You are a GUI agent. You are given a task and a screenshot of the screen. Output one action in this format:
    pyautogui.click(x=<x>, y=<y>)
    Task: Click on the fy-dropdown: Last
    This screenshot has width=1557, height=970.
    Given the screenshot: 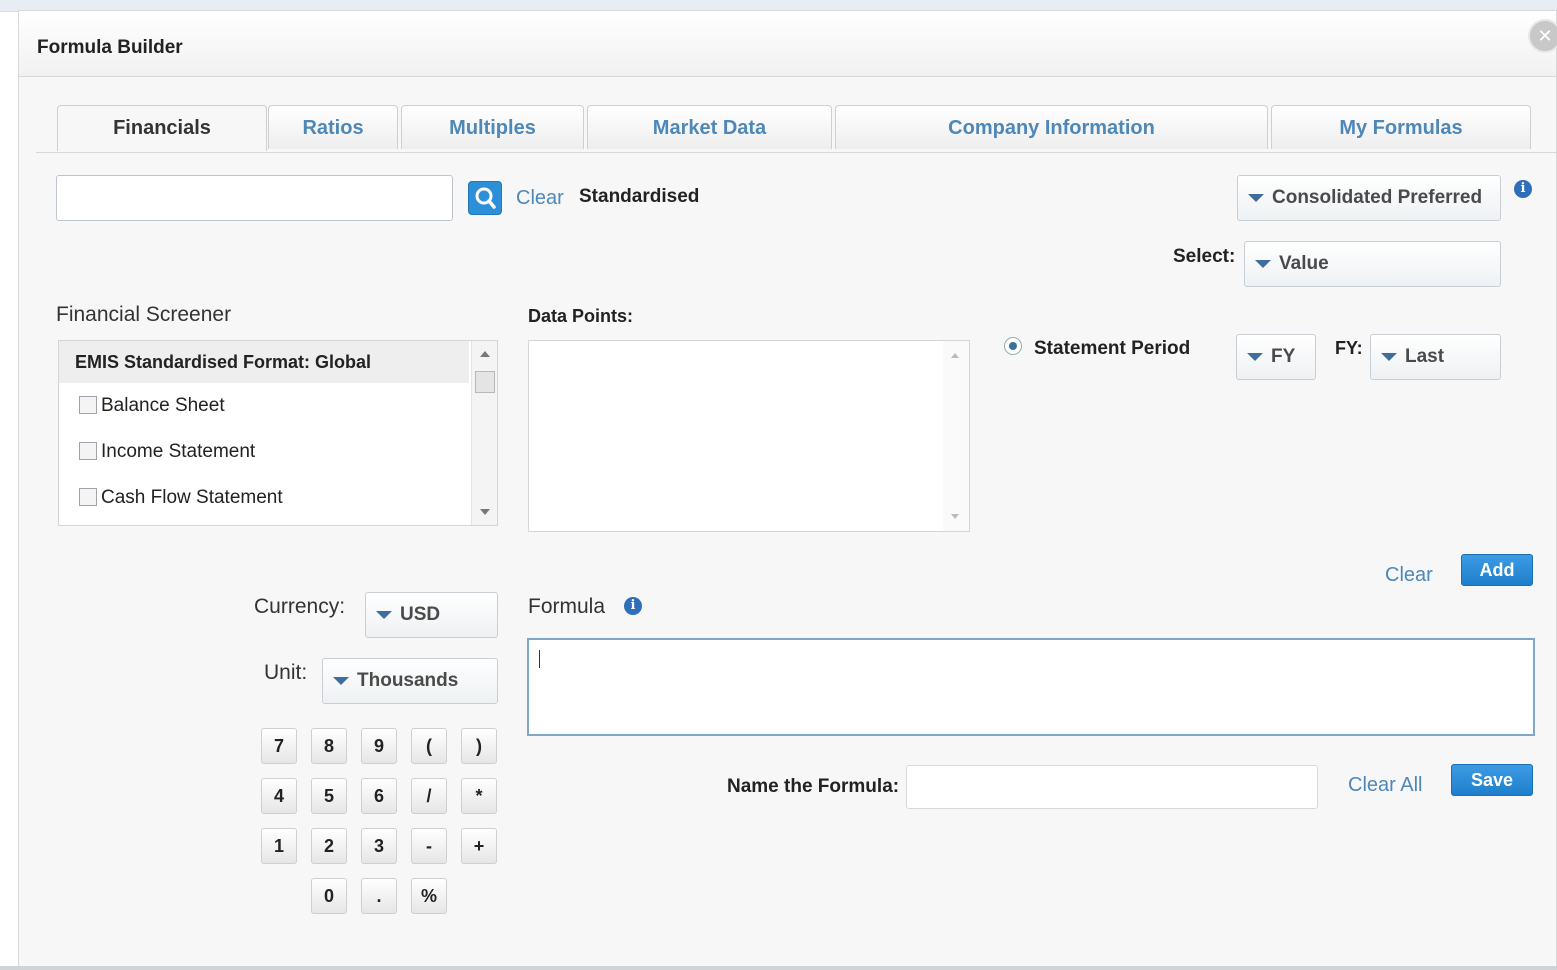 What is the action you would take?
    pyautogui.click(x=1435, y=357)
    